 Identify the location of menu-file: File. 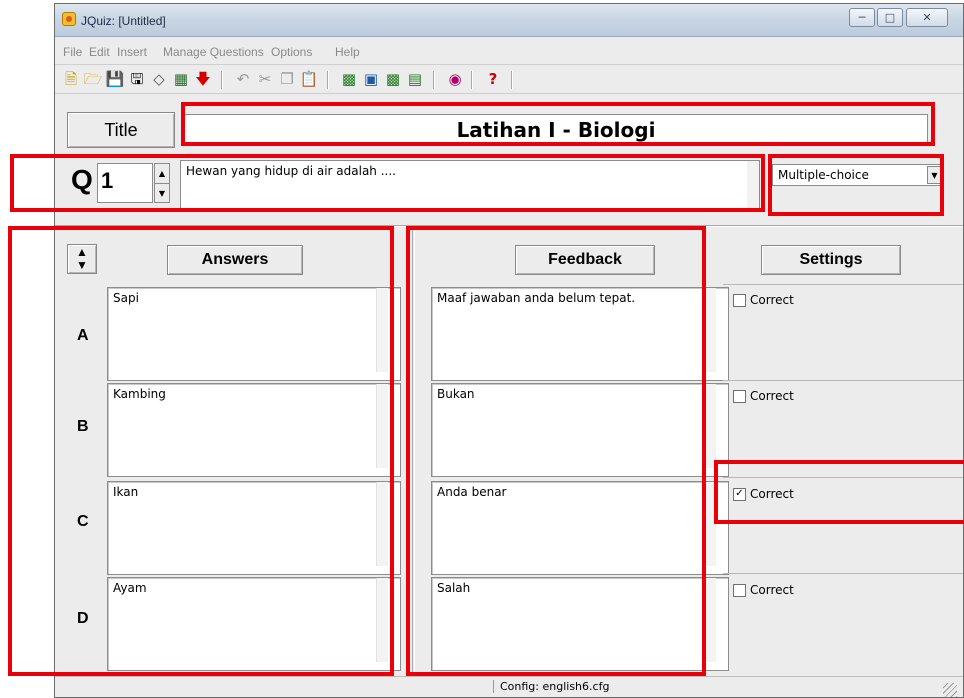
(72, 52).